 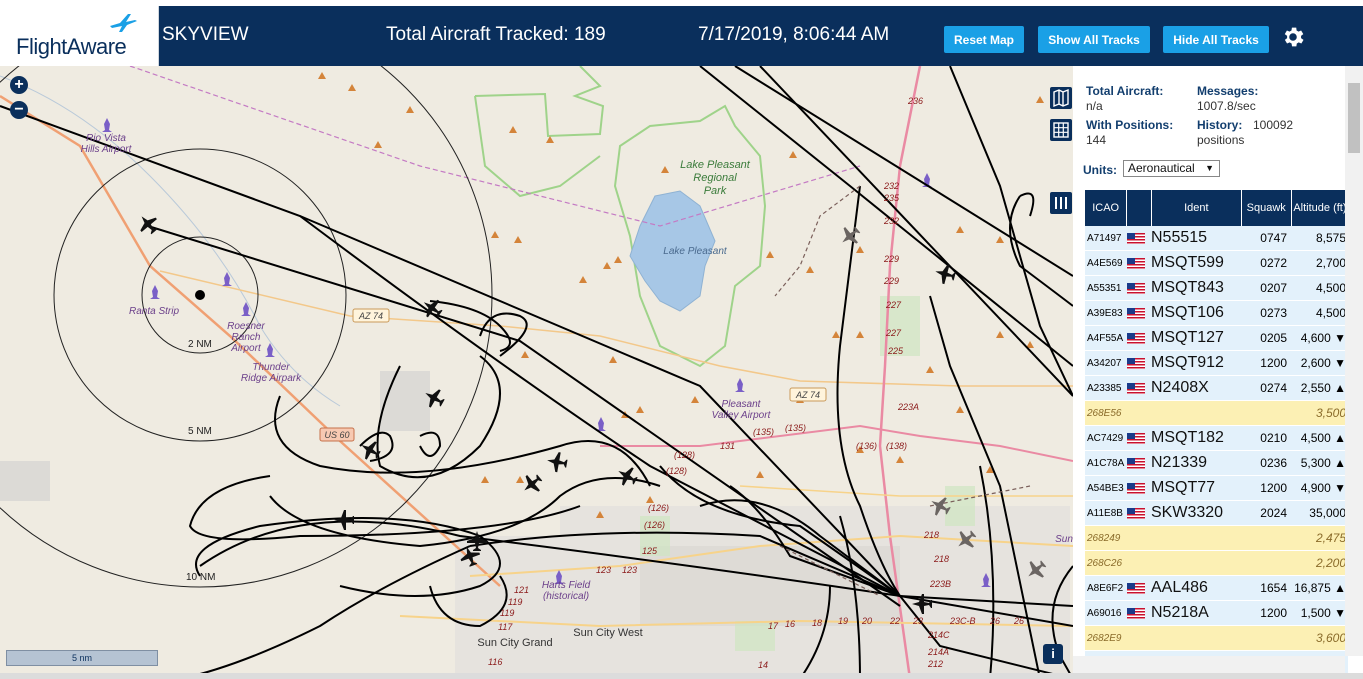 I want to click on cell-altitude: 4,500, so click(x=1330, y=288).